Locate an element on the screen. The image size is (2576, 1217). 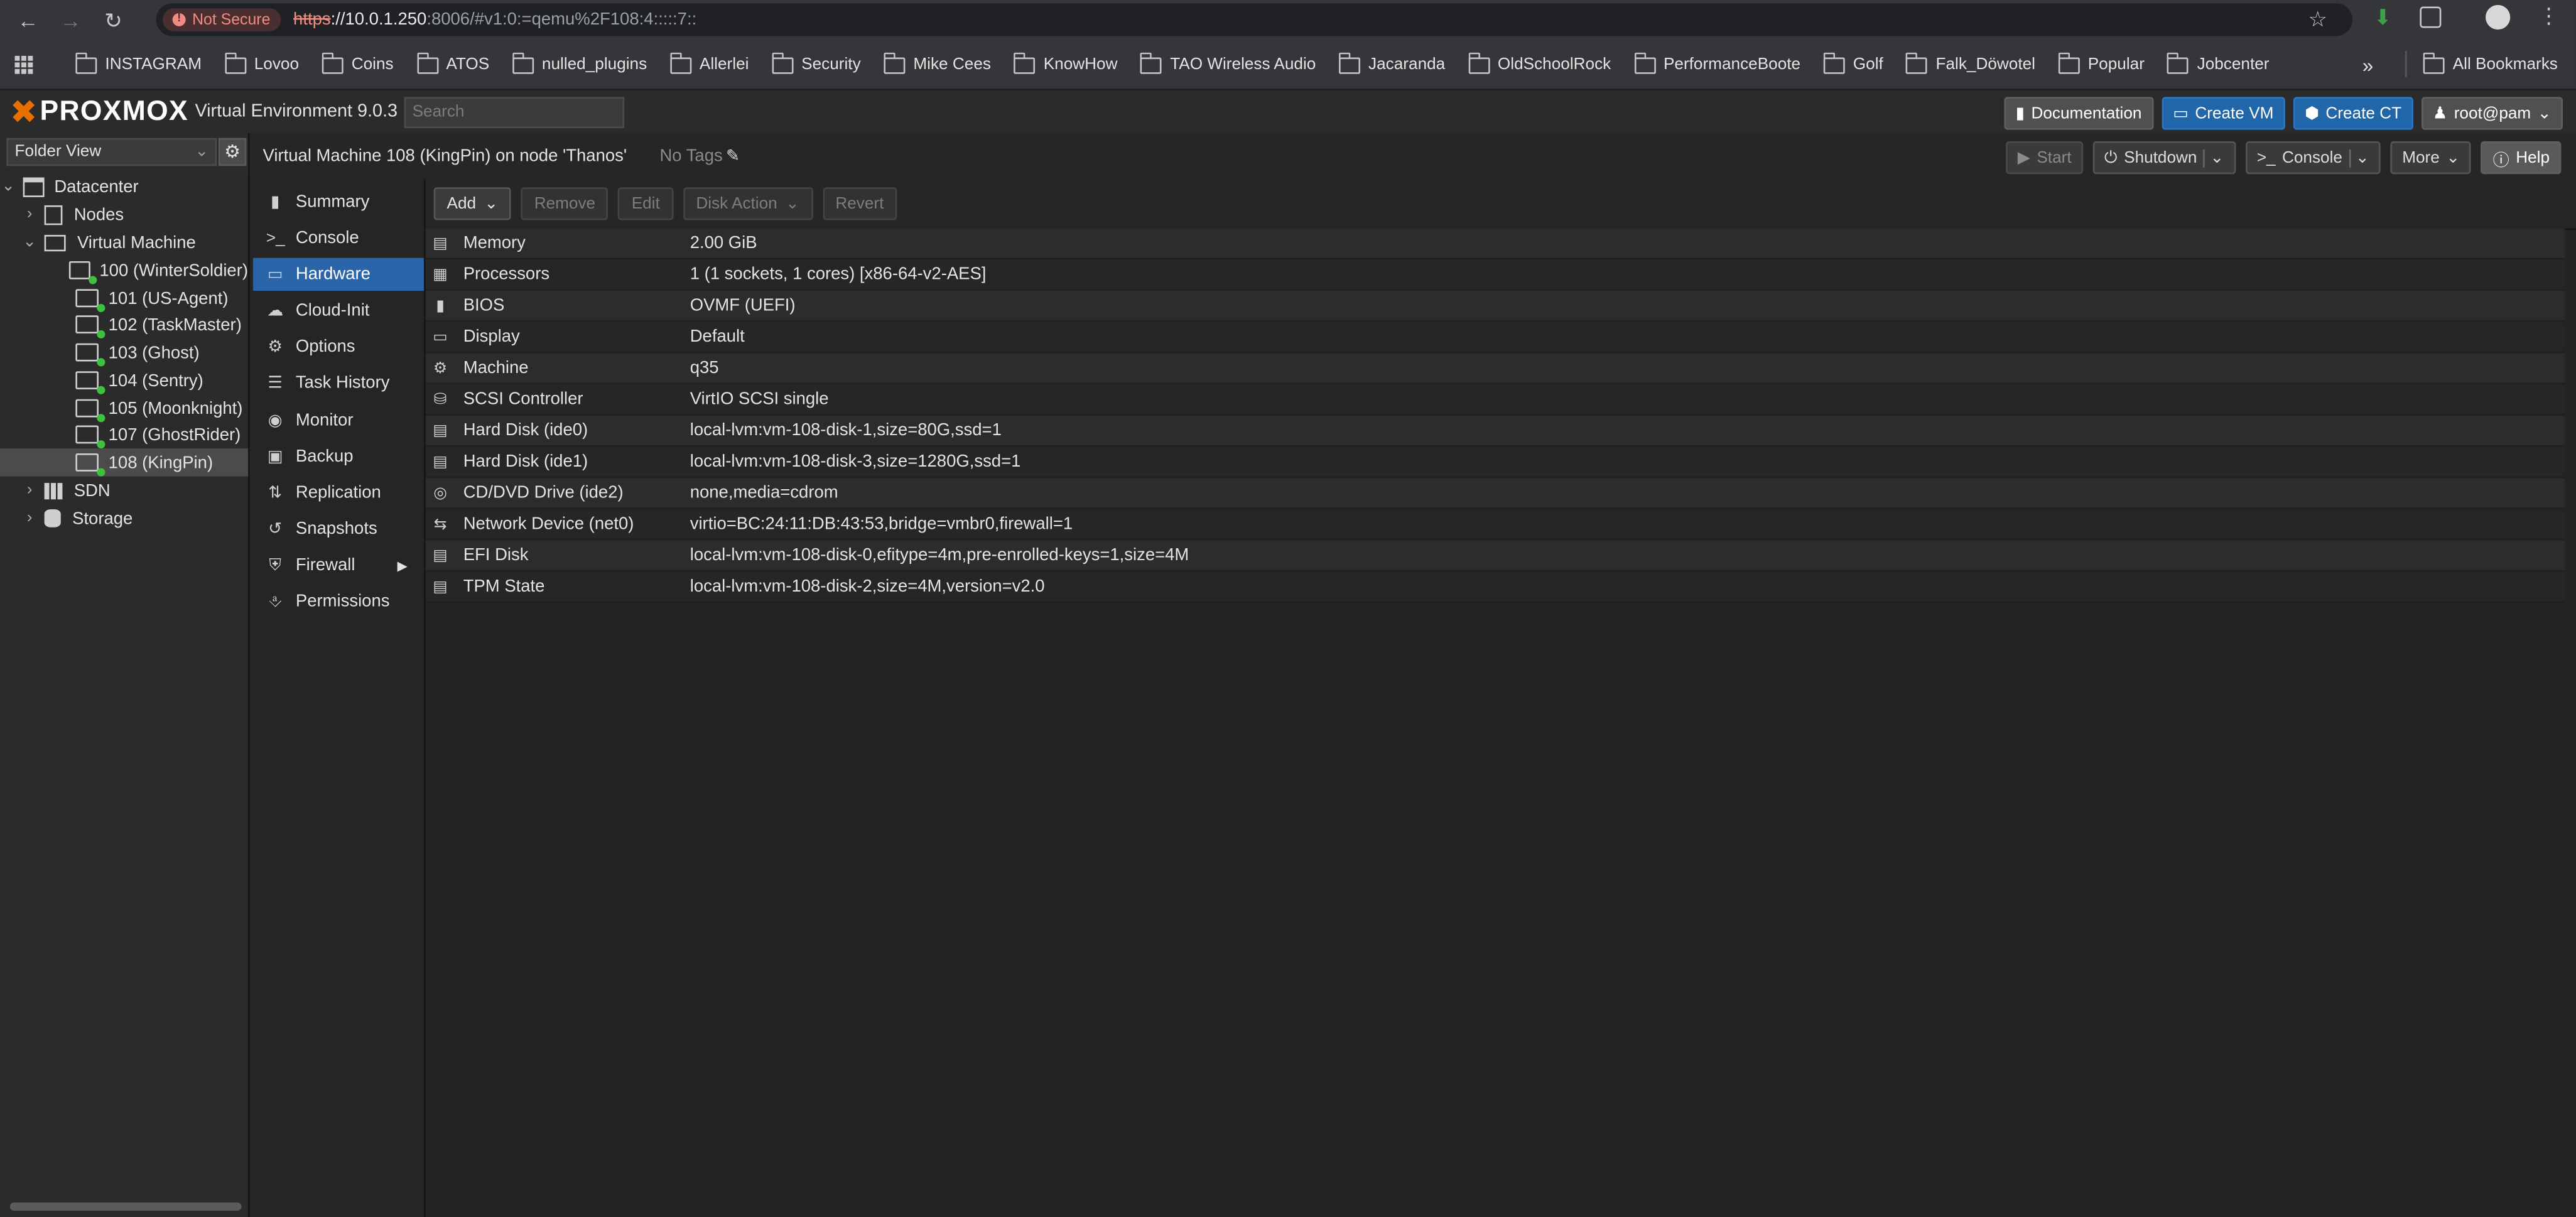
hardware-name: Display is located at coordinates (492, 337).